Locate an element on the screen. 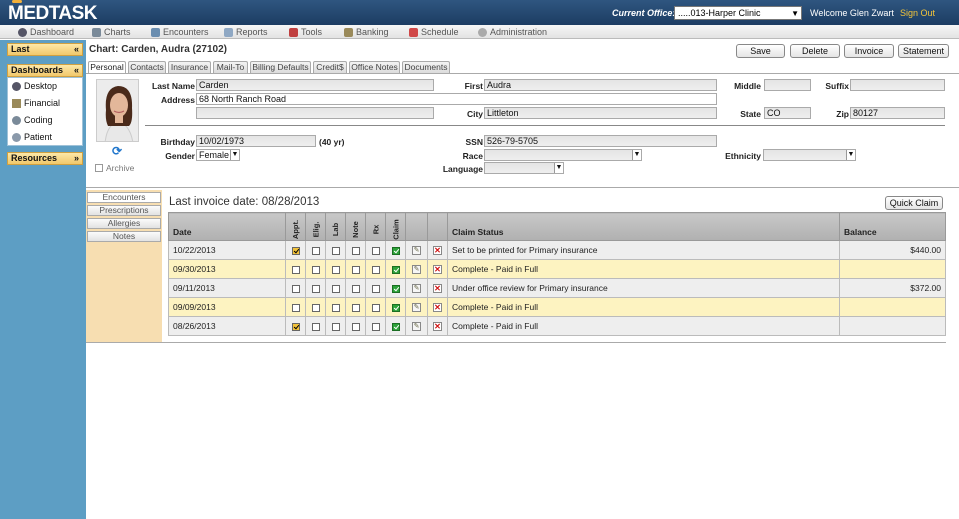 The image size is (959, 519). table-row: 09/30/2013 ✎ ✕ Complete - Paid in Full is located at coordinates (557, 269).